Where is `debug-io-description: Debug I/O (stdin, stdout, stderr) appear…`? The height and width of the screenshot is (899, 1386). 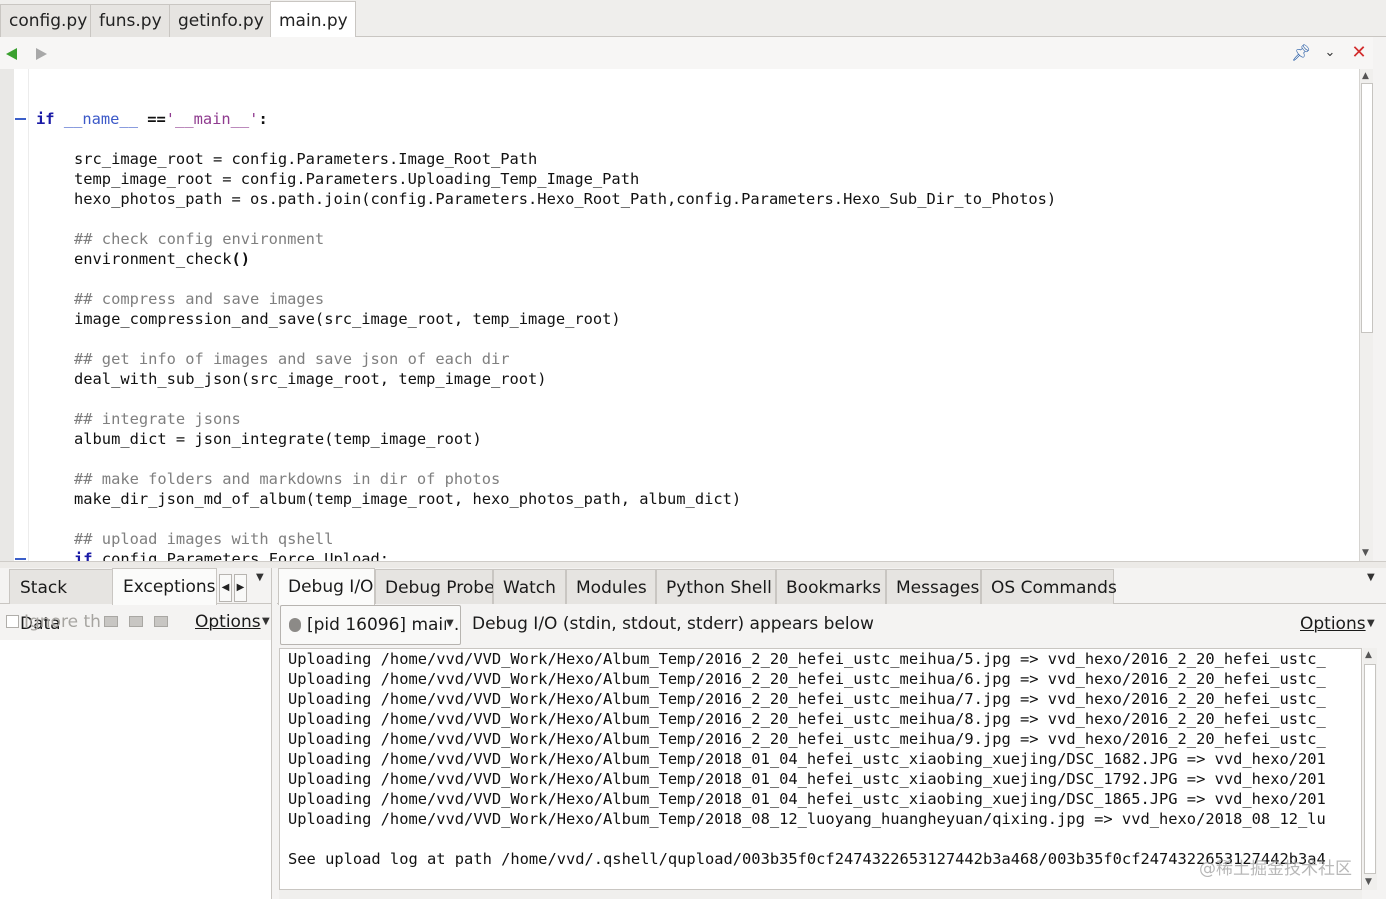
debug-io-description: Debug I/O (stdin, stdout, stderr) appear… is located at coordinates (673, 624).